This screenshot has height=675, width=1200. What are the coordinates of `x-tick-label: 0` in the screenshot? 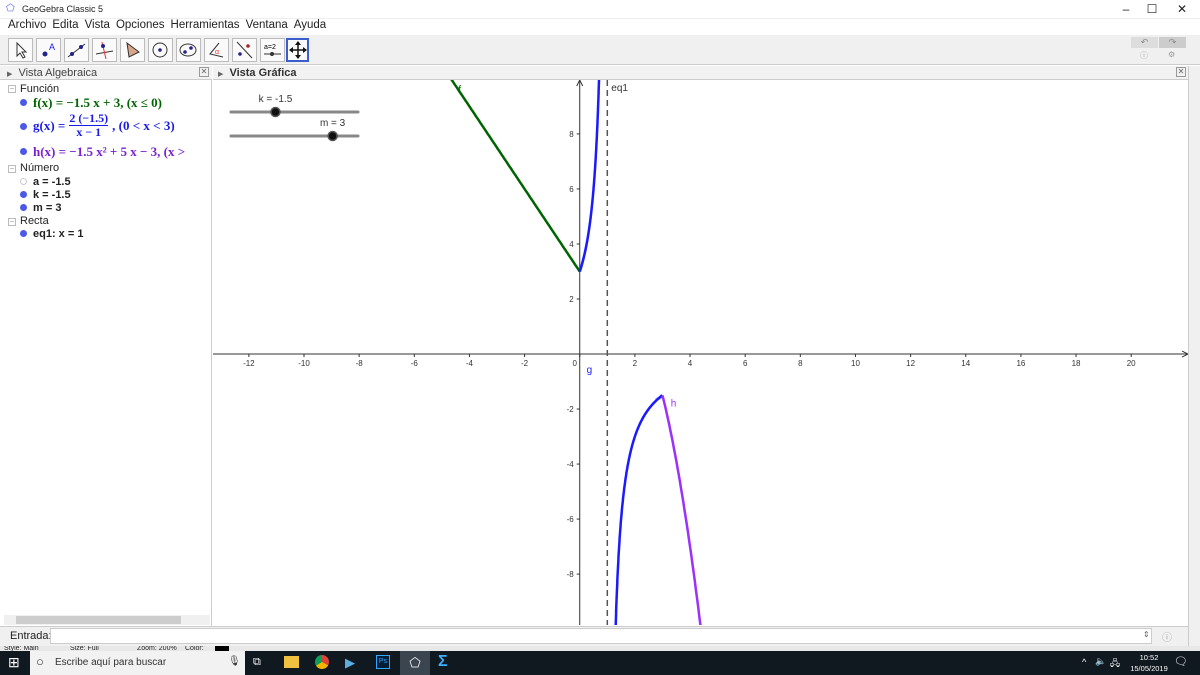 It's located at (575, 363).